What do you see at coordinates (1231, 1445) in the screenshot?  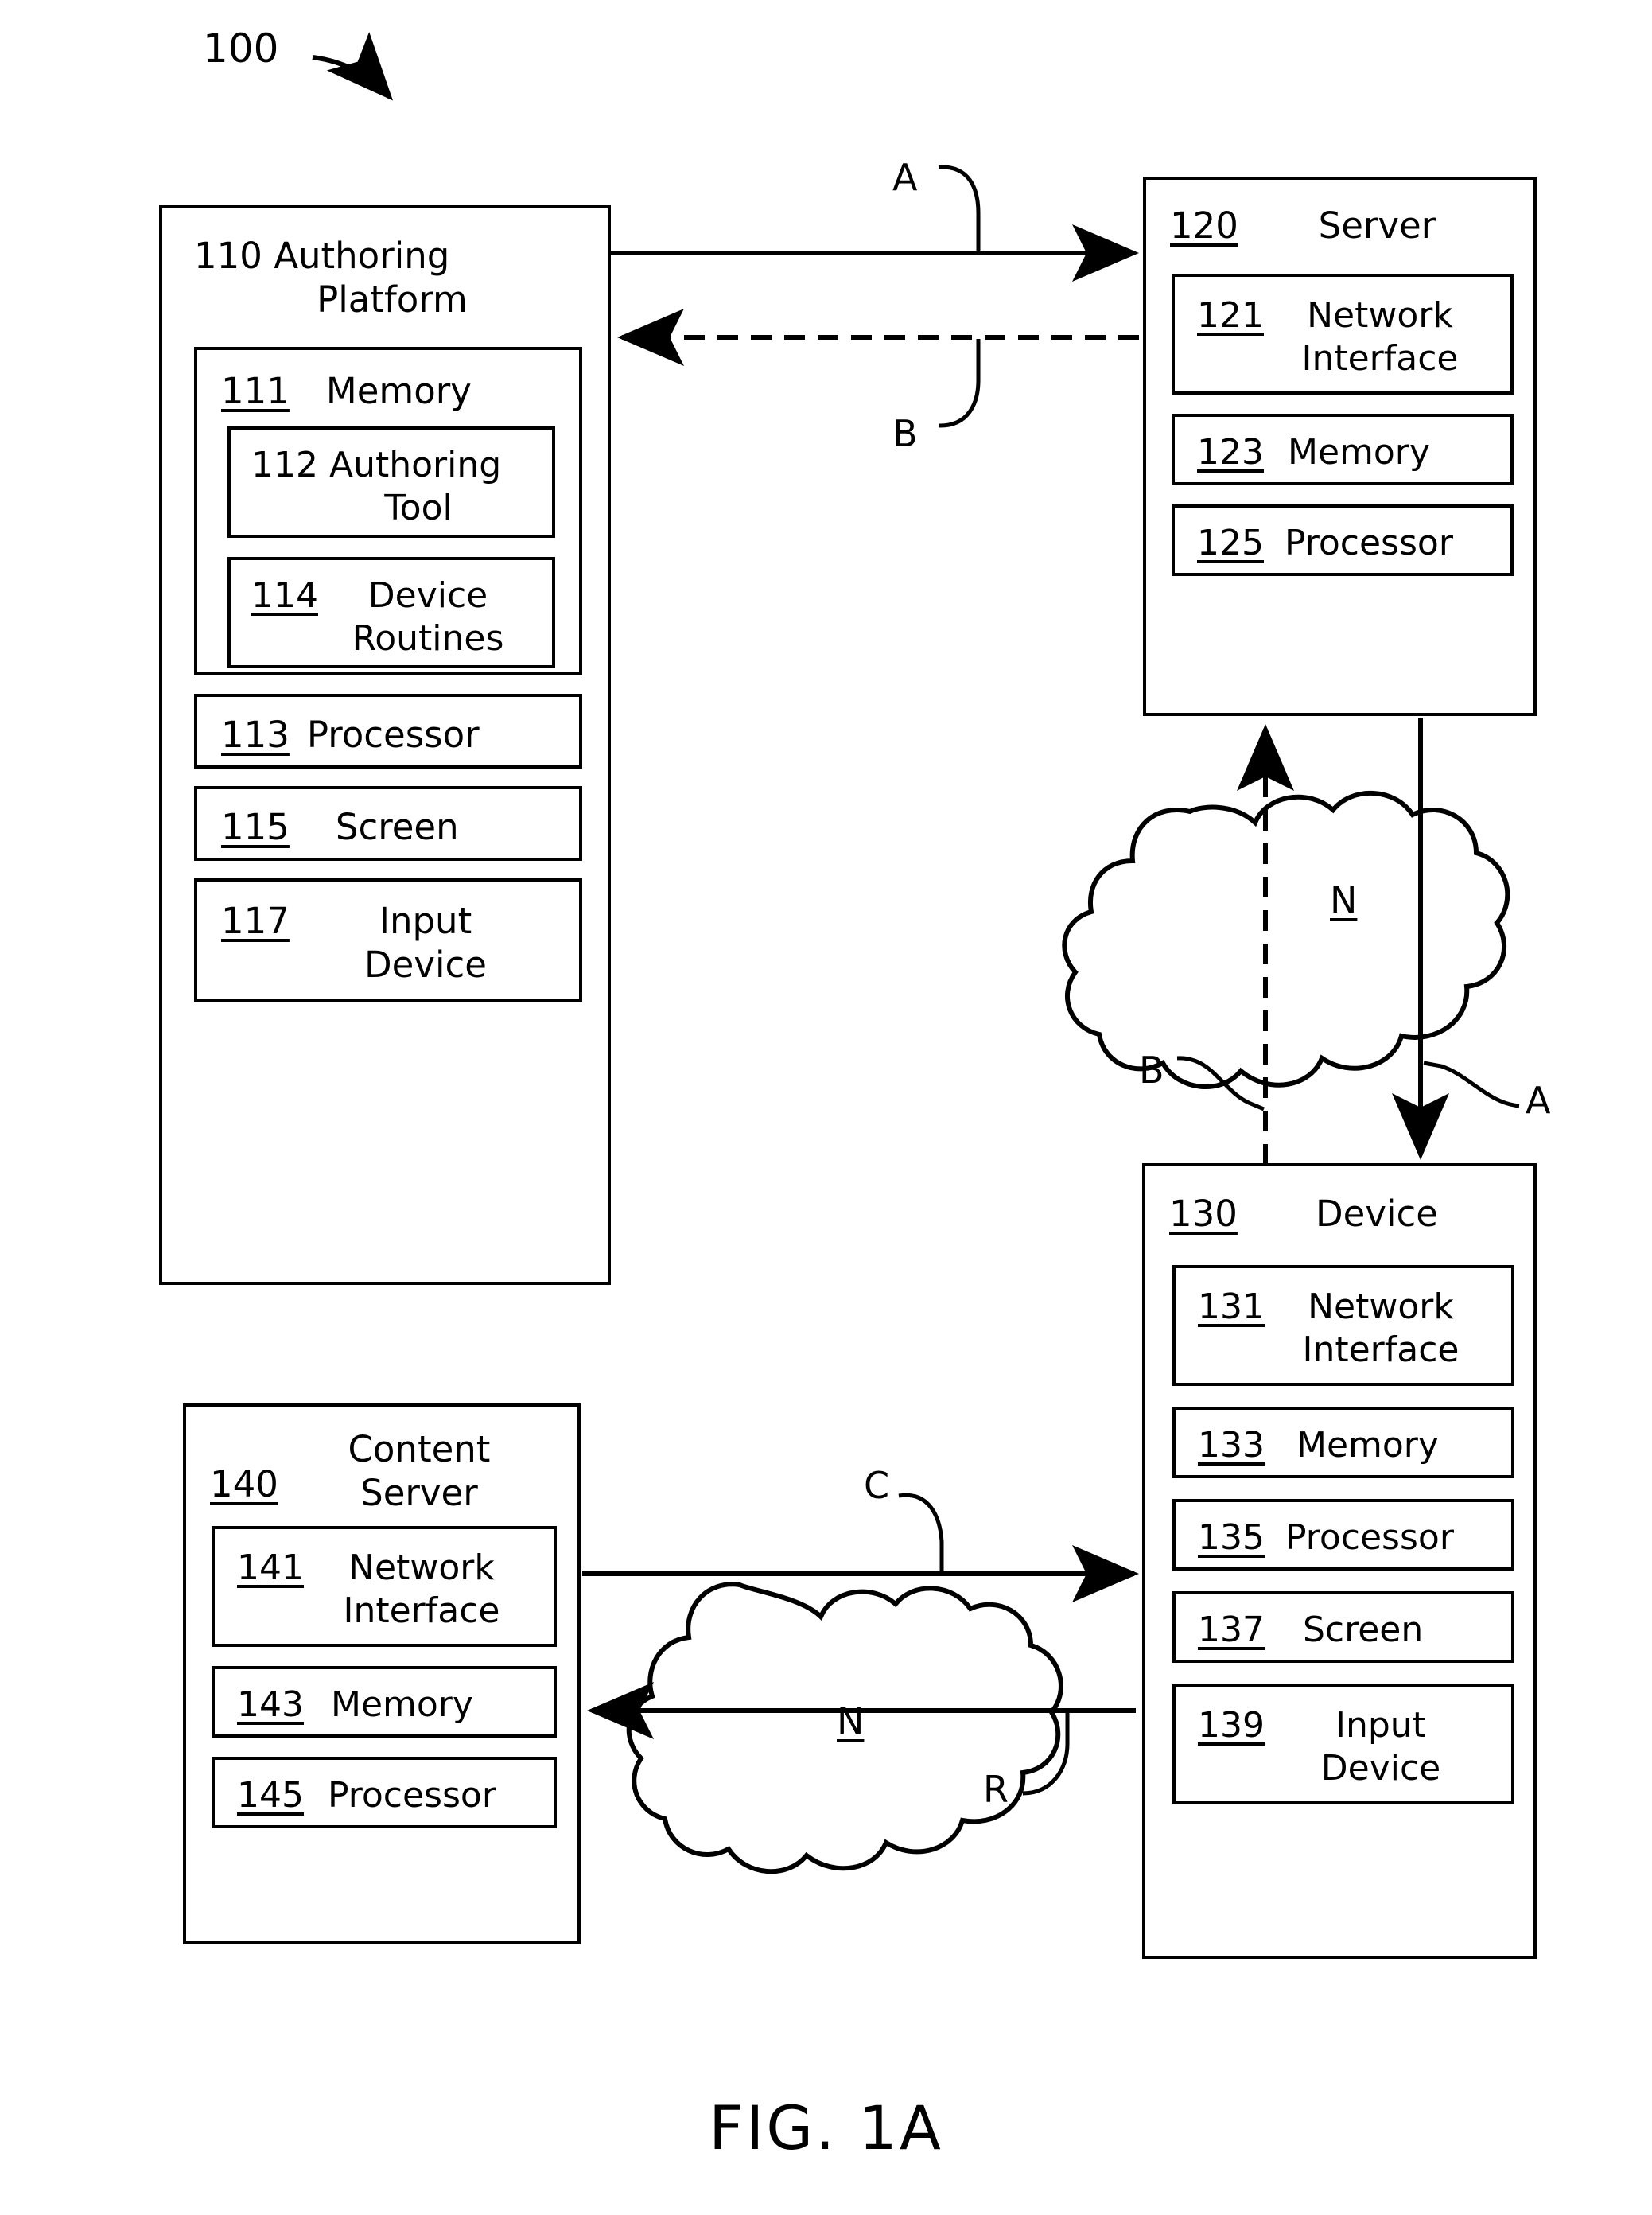 I see `device-memory-ref: 133` at bounding box center [1231, 1445].